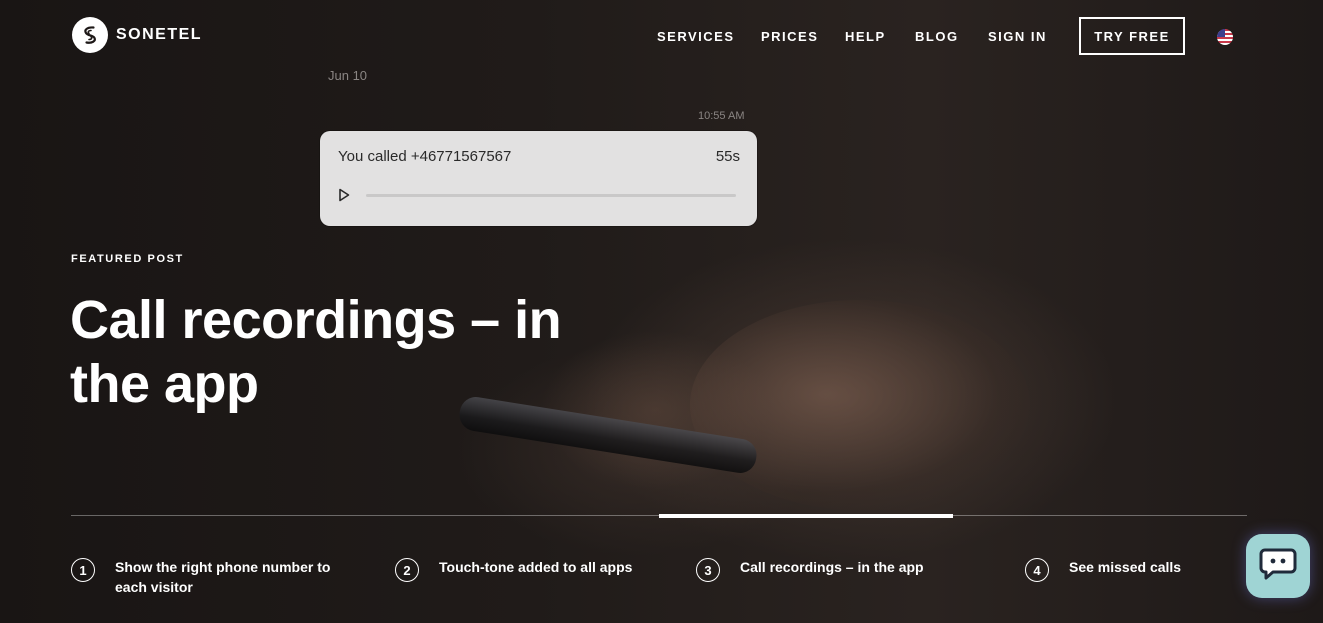 Image resolution: width=1323 pixels, height=623 pixels. What do you see at coordinates (1125, 567) in the screenshot?
I see `step-label: See missed calls` at bounding box center [1125, 567].